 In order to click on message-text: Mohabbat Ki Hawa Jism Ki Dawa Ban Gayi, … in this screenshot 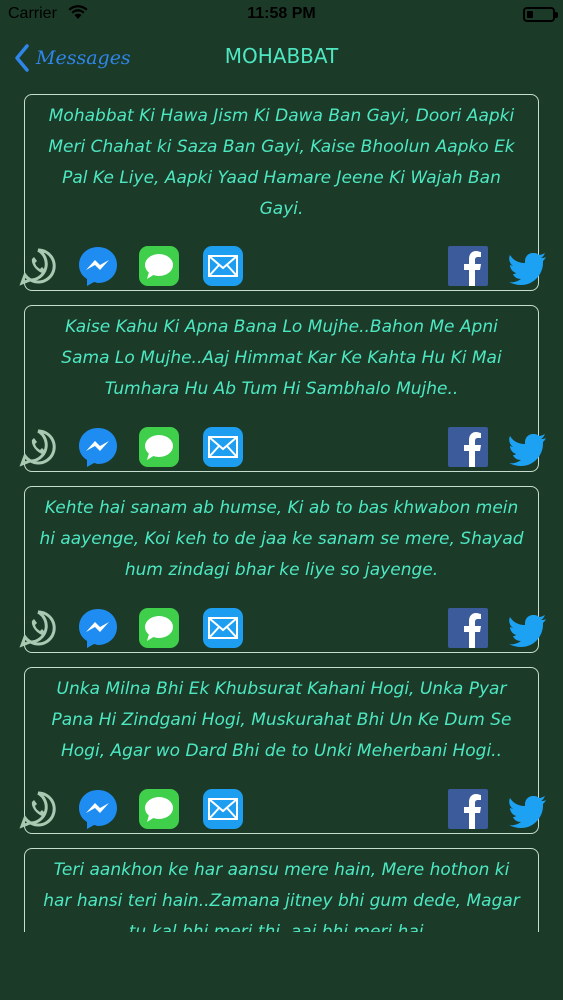, I will do `click(281, 163)`.